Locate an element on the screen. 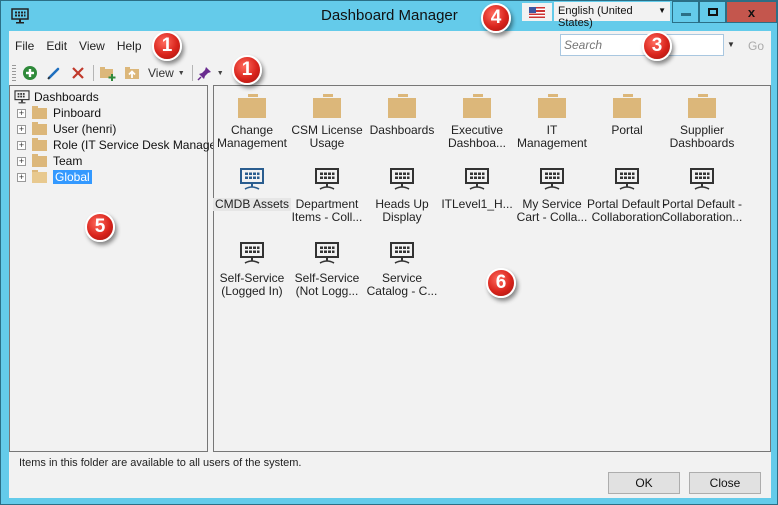 This screenshot has width=778, height=505. item-label-line1: CMDB Assets is located at coordinates (252, 204).